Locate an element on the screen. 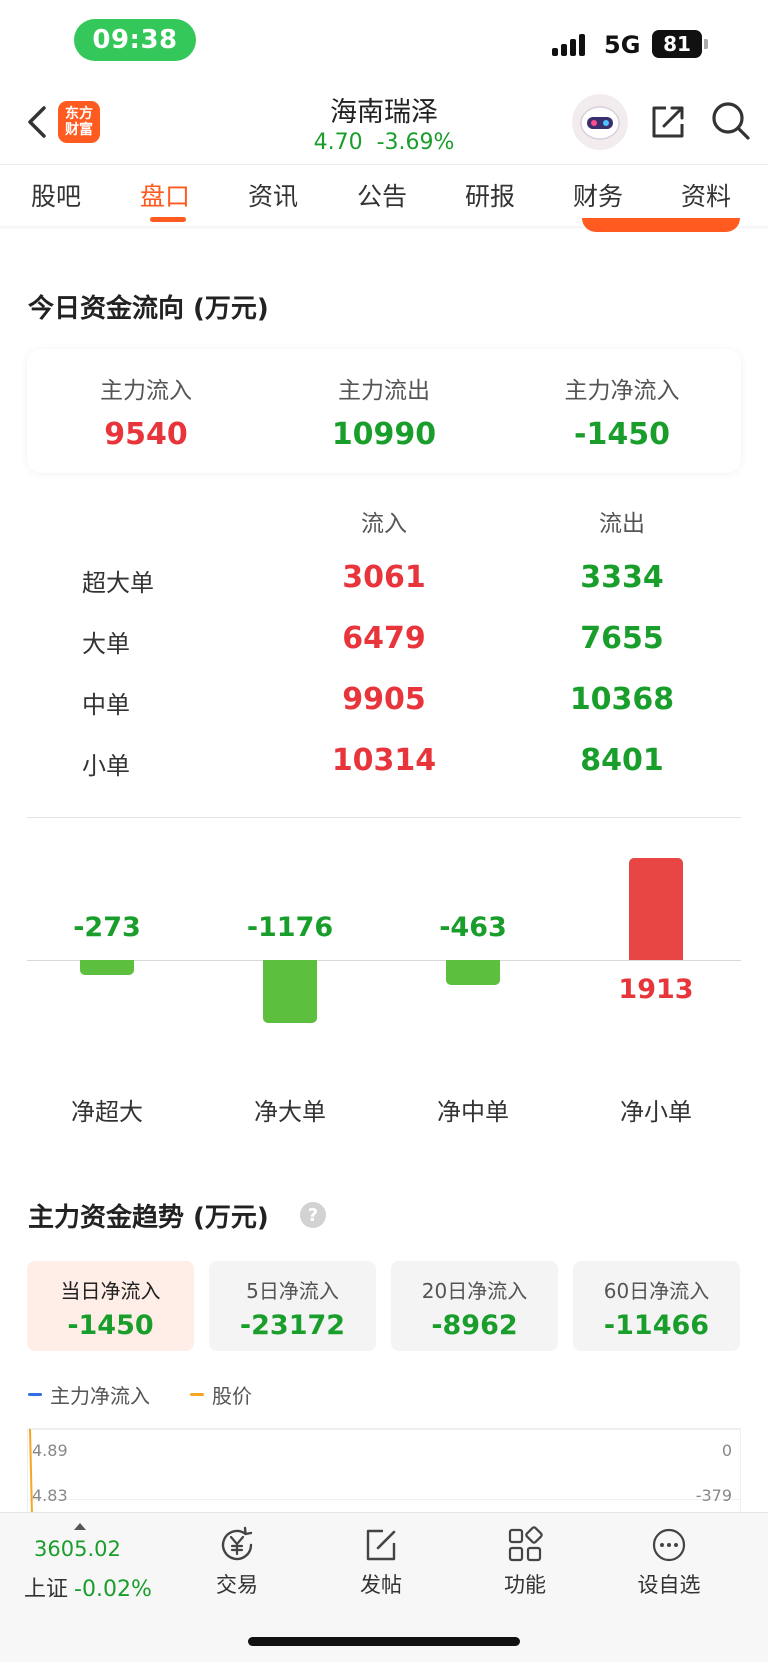 The image size is (768, 1662). fund-flow-summary-card: 主力流入 9540 主力流出 10990 主力净流入 -1450 is located at coordinates (384, 411).